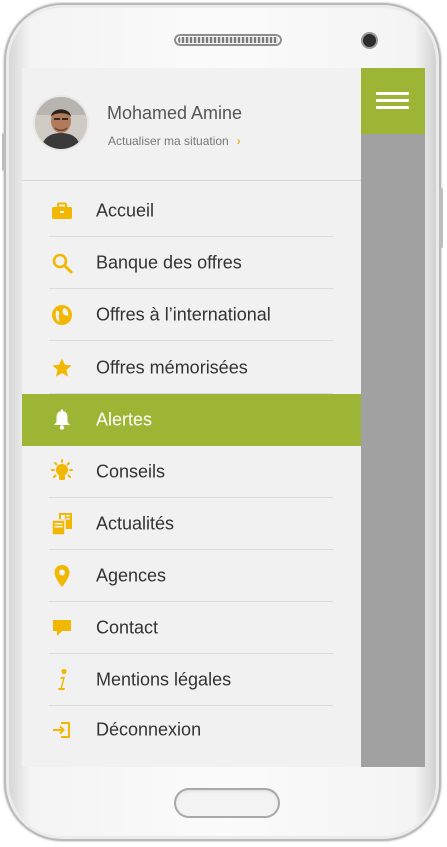 The height and width of the screenshot is (847, 447). Describe the element at coordinates (227, 803) in the screenshot. I see `home-button` at that location.